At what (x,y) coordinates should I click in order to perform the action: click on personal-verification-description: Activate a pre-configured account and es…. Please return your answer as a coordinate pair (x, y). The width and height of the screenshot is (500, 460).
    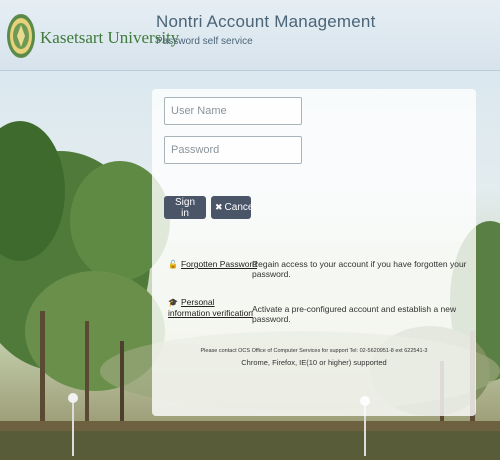
    Looking at the image, I should click on (354, 314).